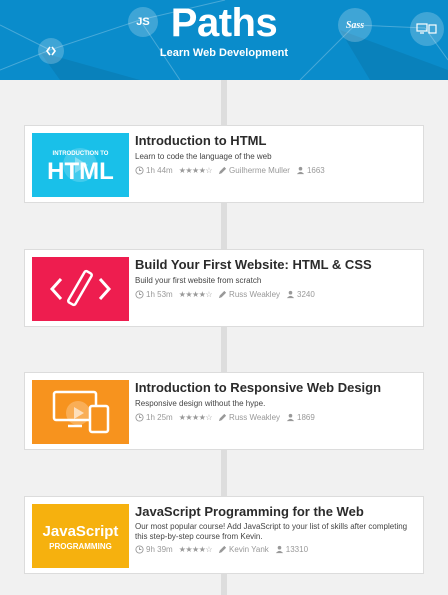 The width and height of the screenshot is (448, 595). I want to click on course-students: 13310, so click(297, 549).